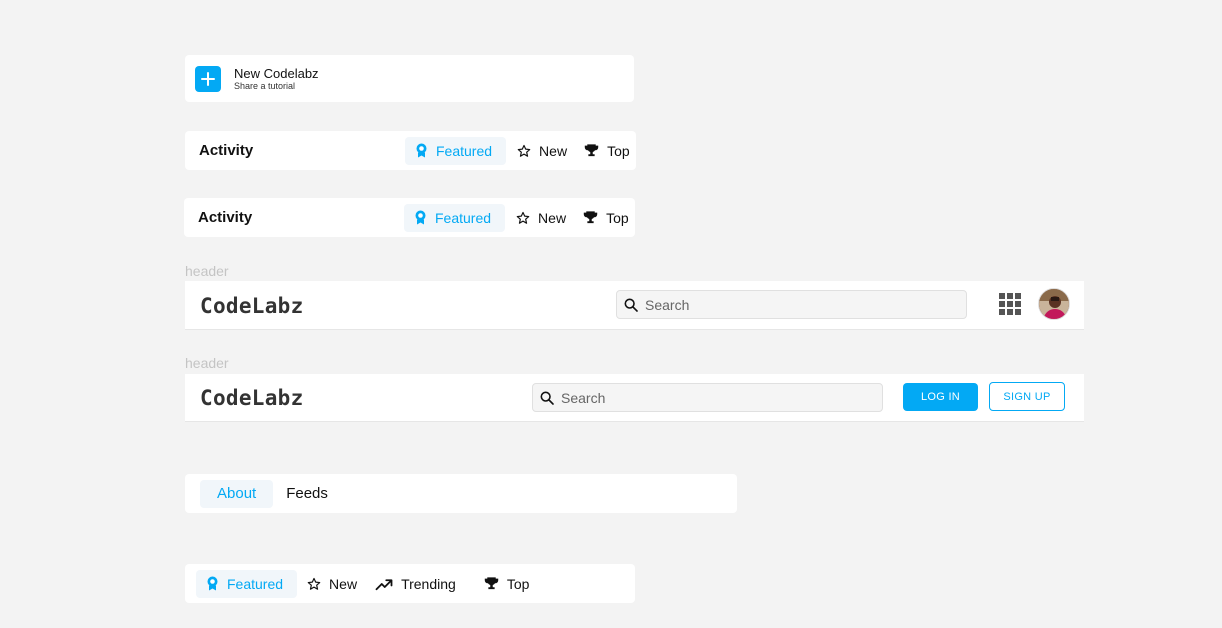  Describe the element at coordinates (1054, 304) in the screenshot. I see `user-avatar` at that location.